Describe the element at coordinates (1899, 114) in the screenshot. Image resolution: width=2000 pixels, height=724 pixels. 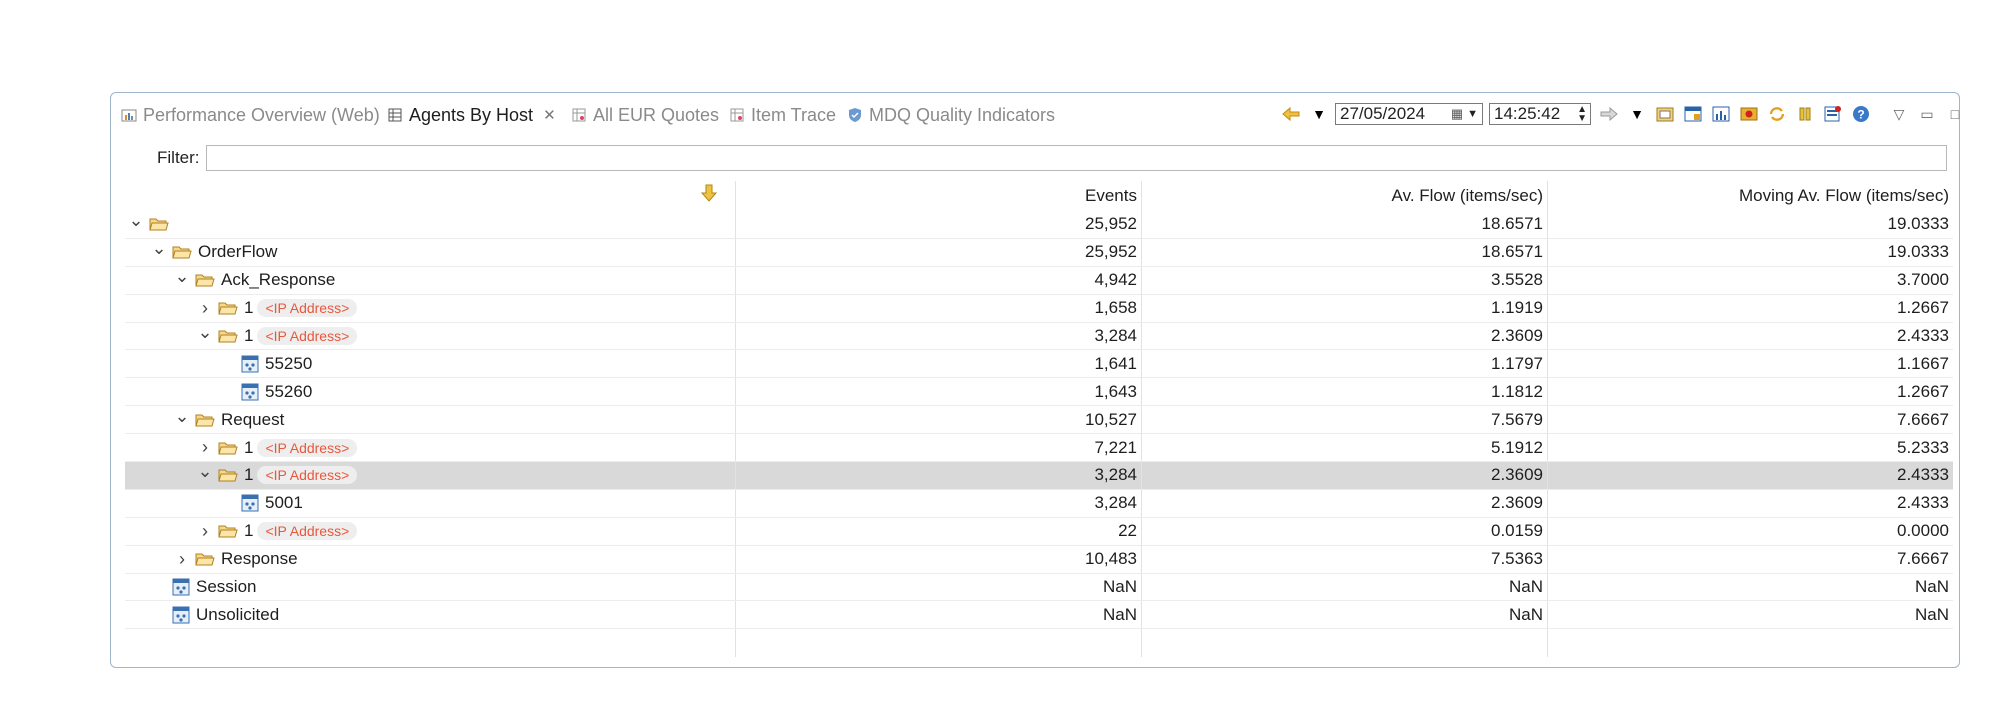
I see `view-menu-icon: ▽` at that location.